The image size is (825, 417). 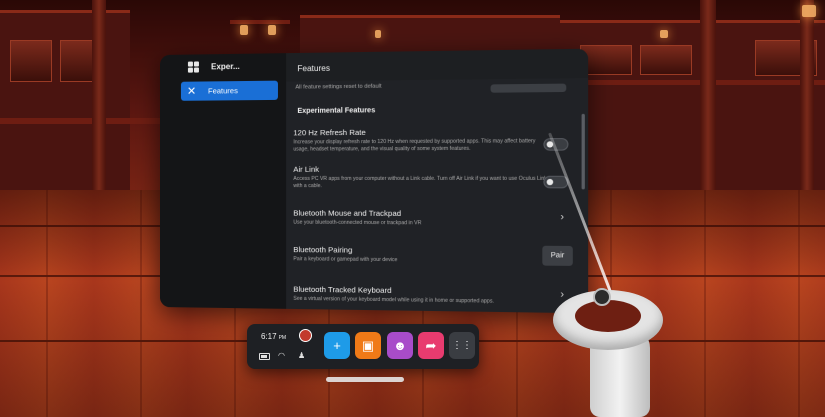 I want to click on grid-icon: ⋮⋮, so click(x=462, y=345).